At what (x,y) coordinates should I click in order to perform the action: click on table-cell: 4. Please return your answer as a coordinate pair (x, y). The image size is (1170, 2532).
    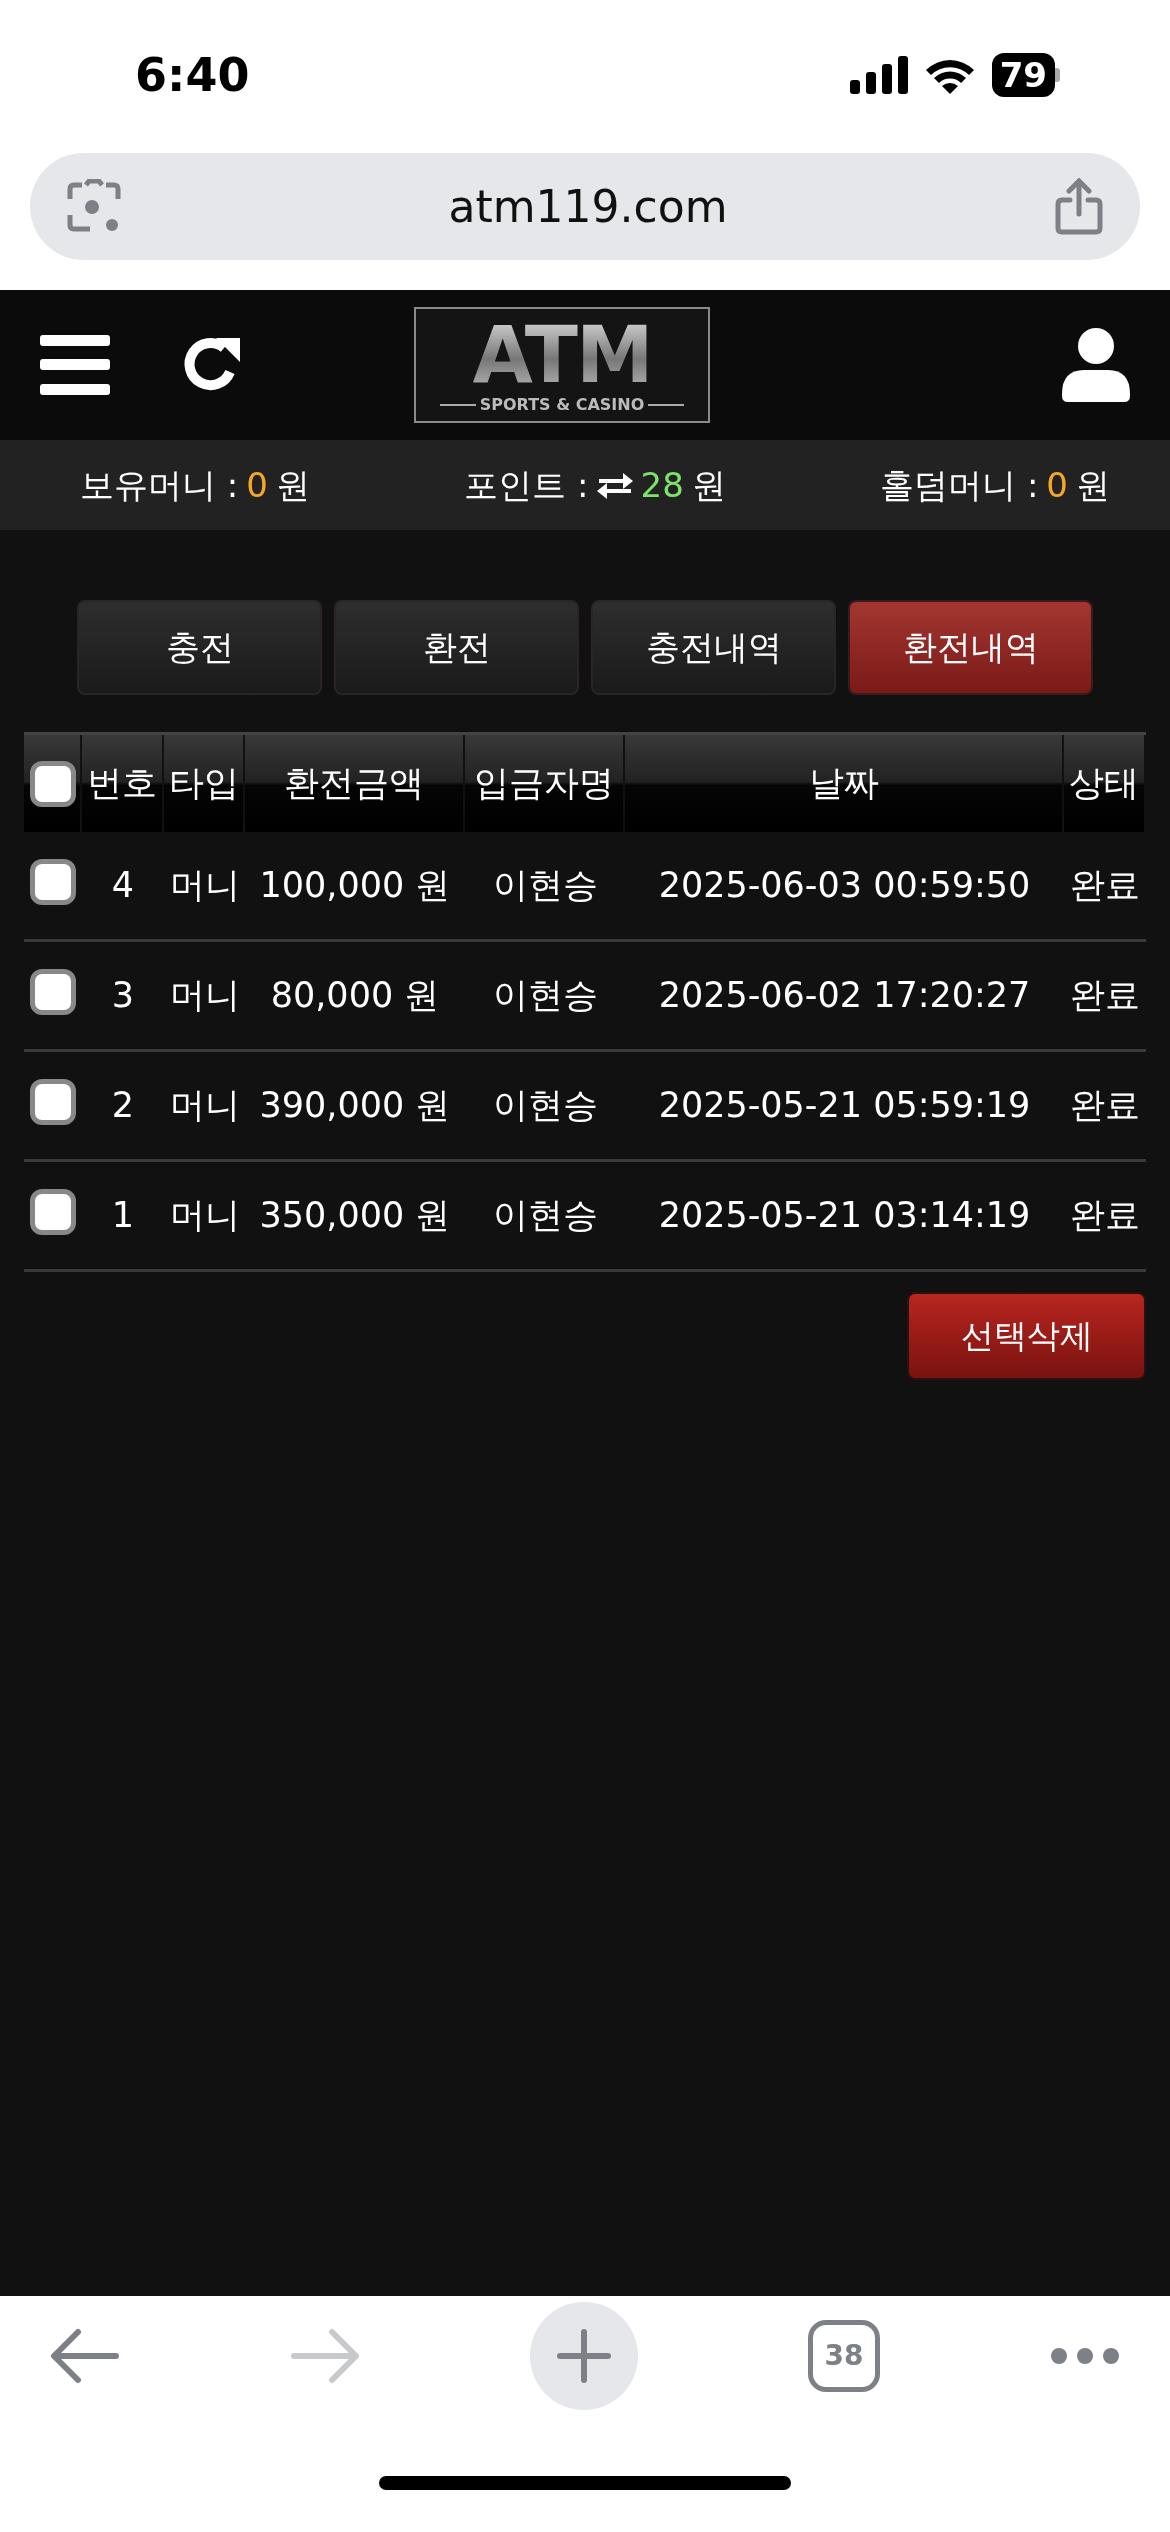
    Looking at the image, I should click on (123, 885).